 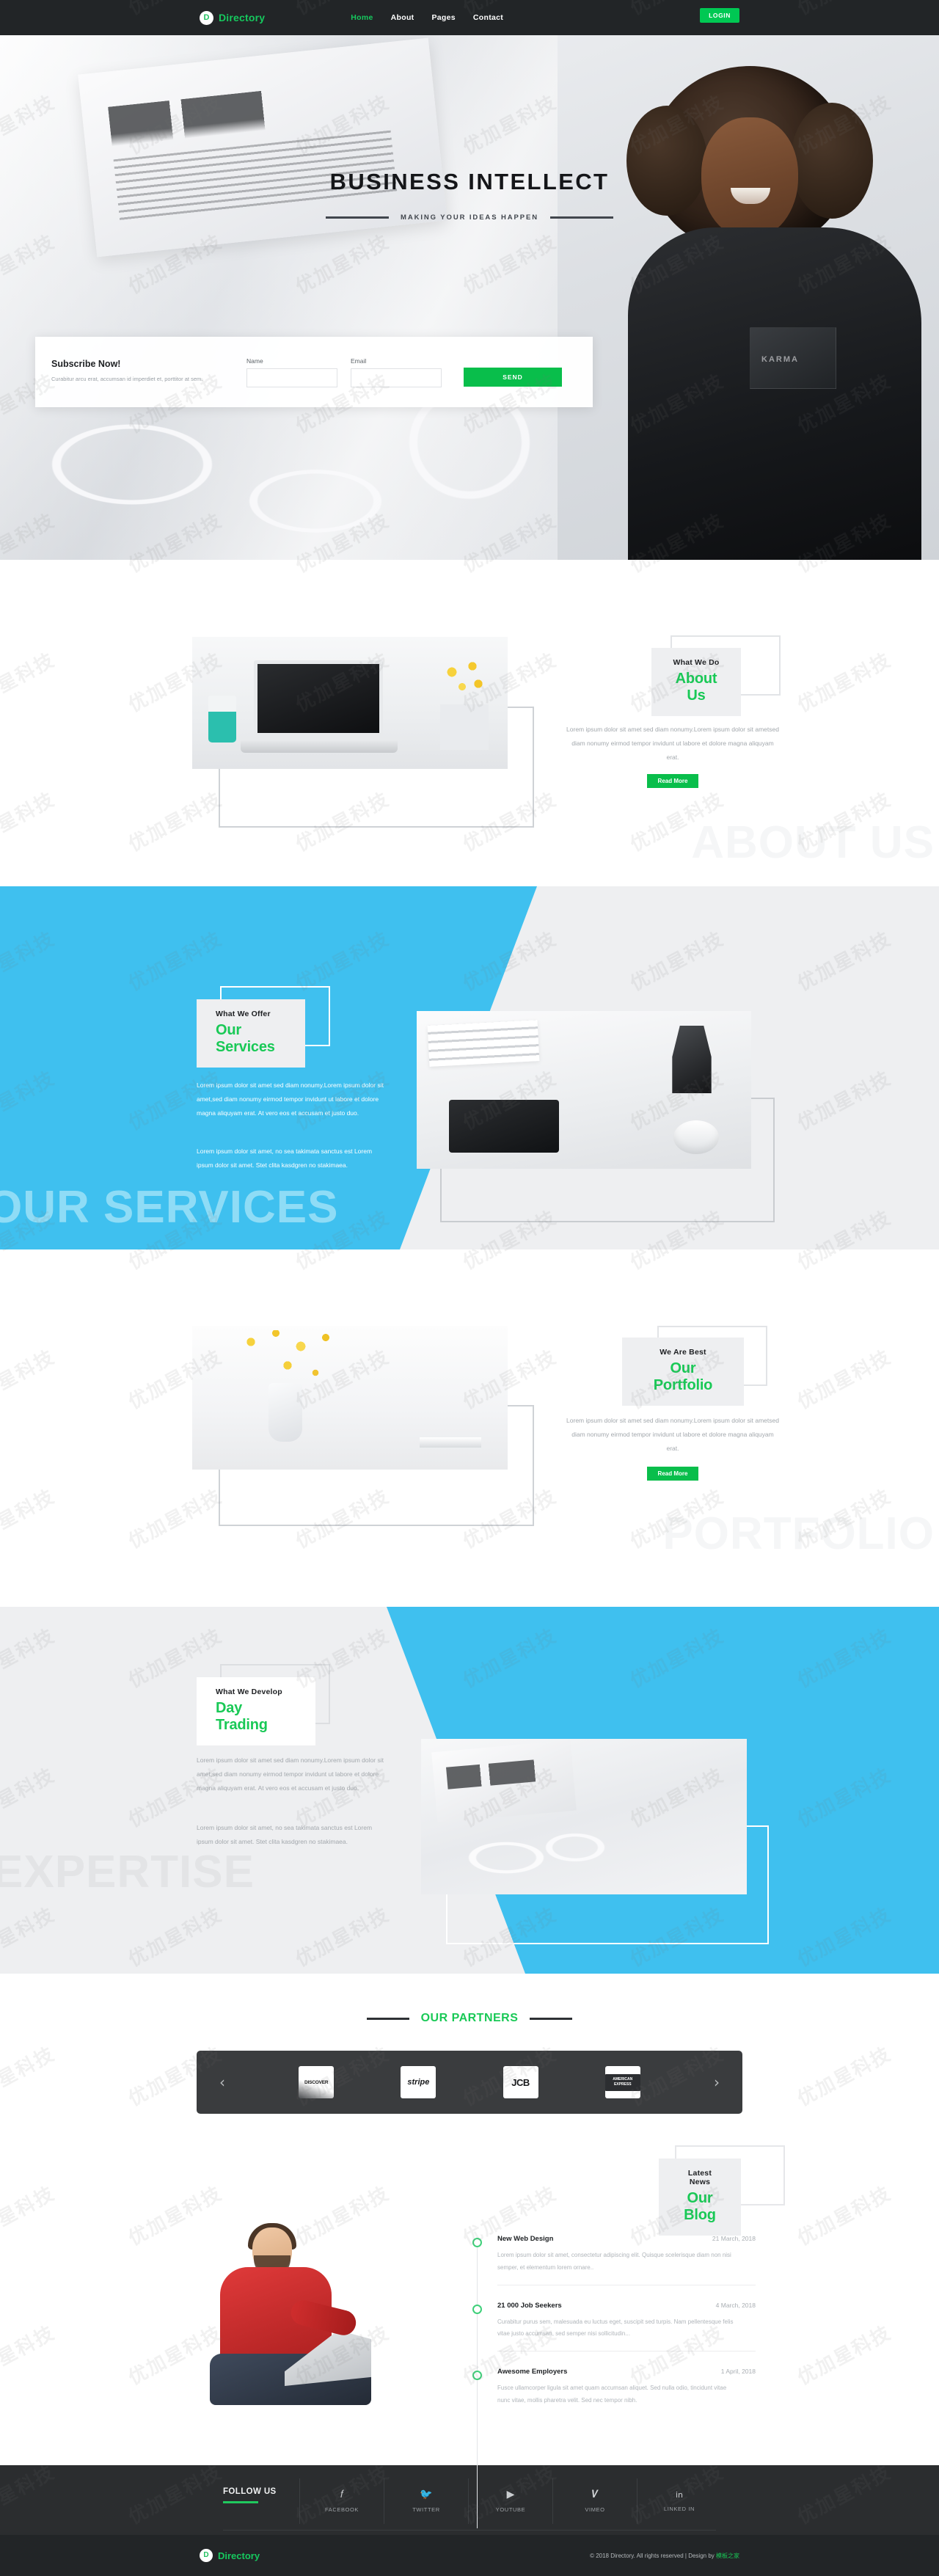 What do you see at coordinates (388, 2019) in the screenshot?
I see `partners-rule-left` at bounding box center [388, 2019].